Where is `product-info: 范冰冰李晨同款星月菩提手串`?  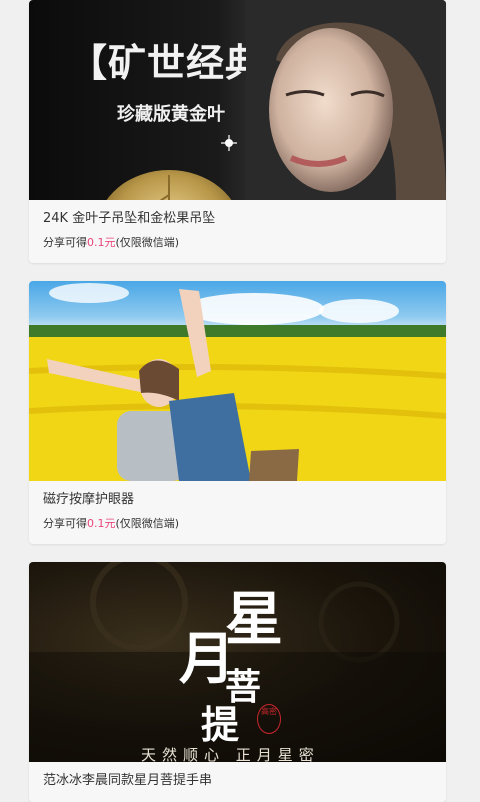 product-info: 范冰冰李晨同款星月菩提手串 is located at coordinates (237, 782).